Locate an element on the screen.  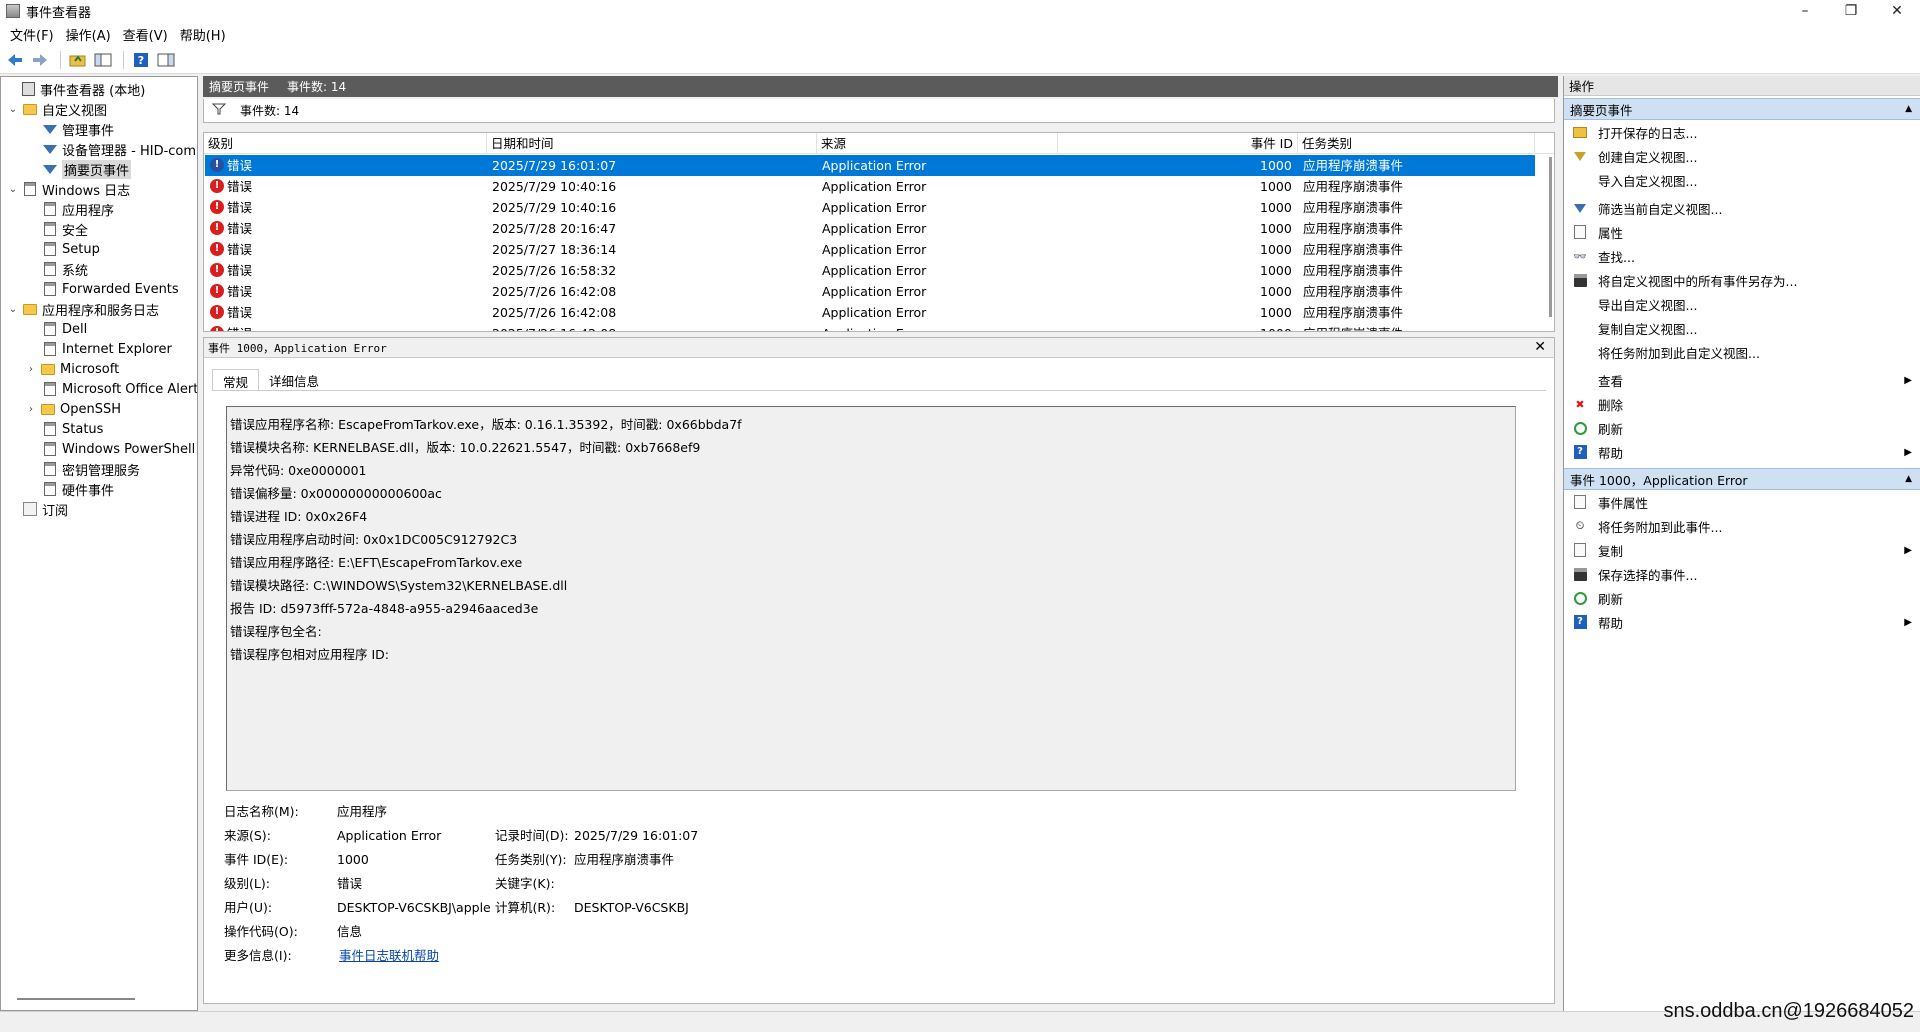
action-help: ? 帮助 ▶ is located at coordinates (1742, 452).